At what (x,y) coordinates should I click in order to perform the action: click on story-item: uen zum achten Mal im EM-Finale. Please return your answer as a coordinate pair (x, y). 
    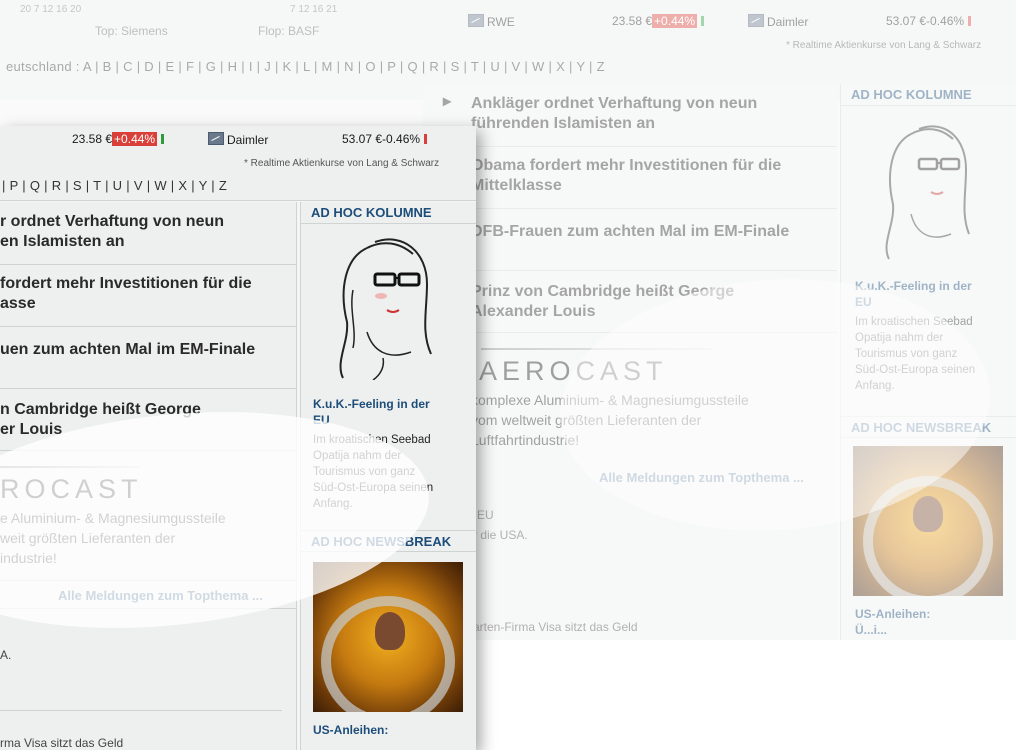
    Looking at the image, I should click on (148, 357).